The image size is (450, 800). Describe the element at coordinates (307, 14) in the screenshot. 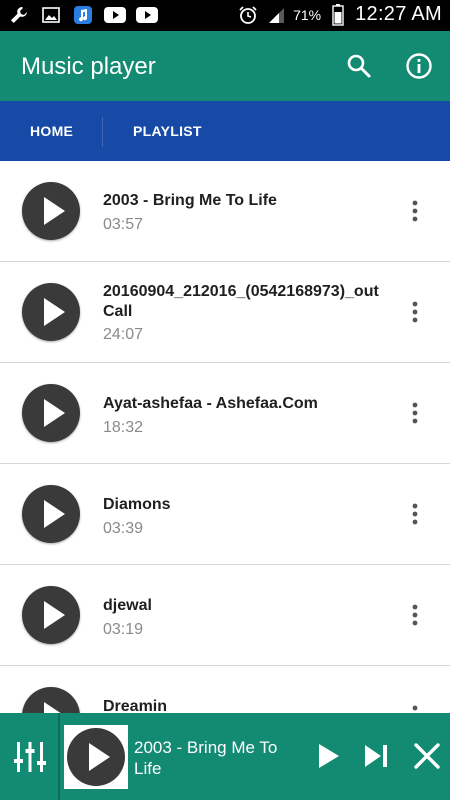

I see `battery-percent: 71%` at that location.